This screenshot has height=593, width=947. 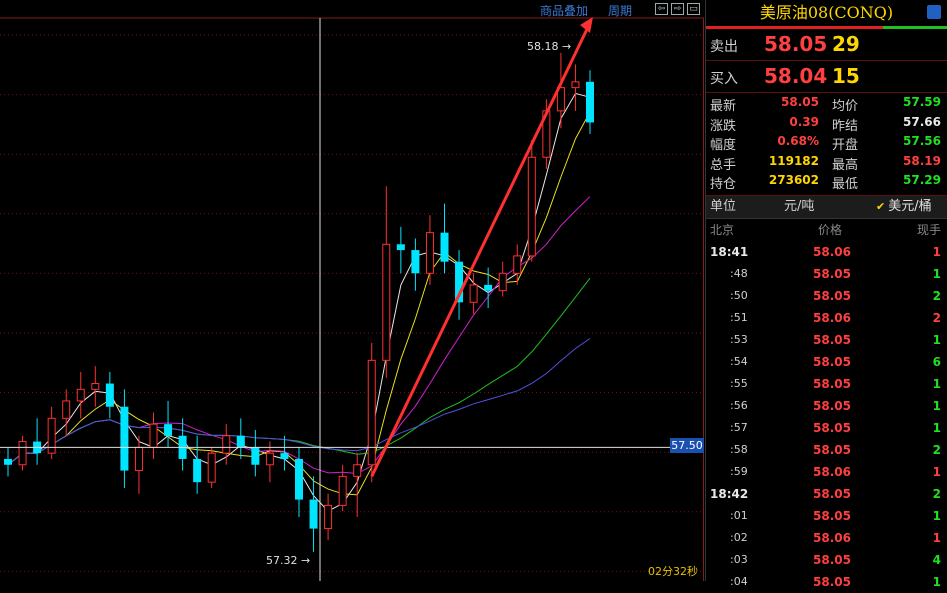 I want to click on ticks-header: 北京 价格 现手, so click(x=826, y=230).